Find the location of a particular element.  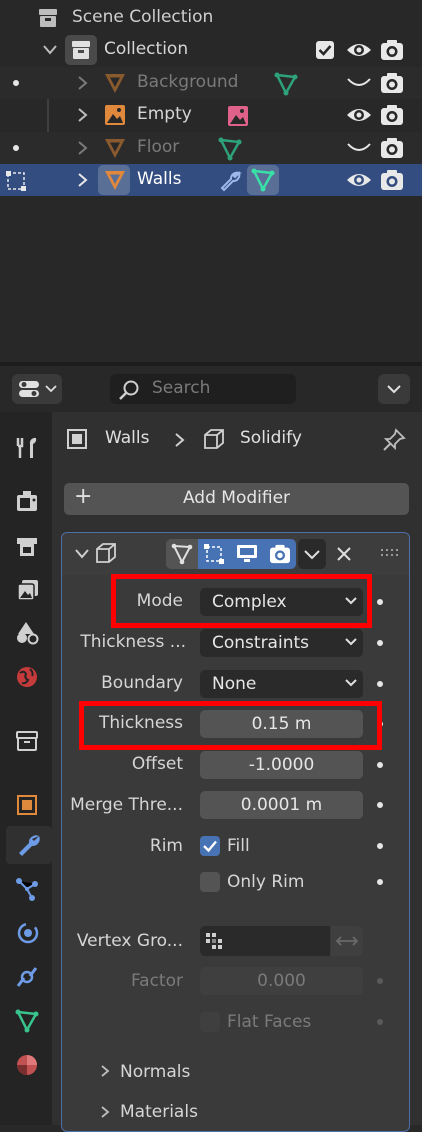

edit-mode-toggle is located at coordinates (214, 554).